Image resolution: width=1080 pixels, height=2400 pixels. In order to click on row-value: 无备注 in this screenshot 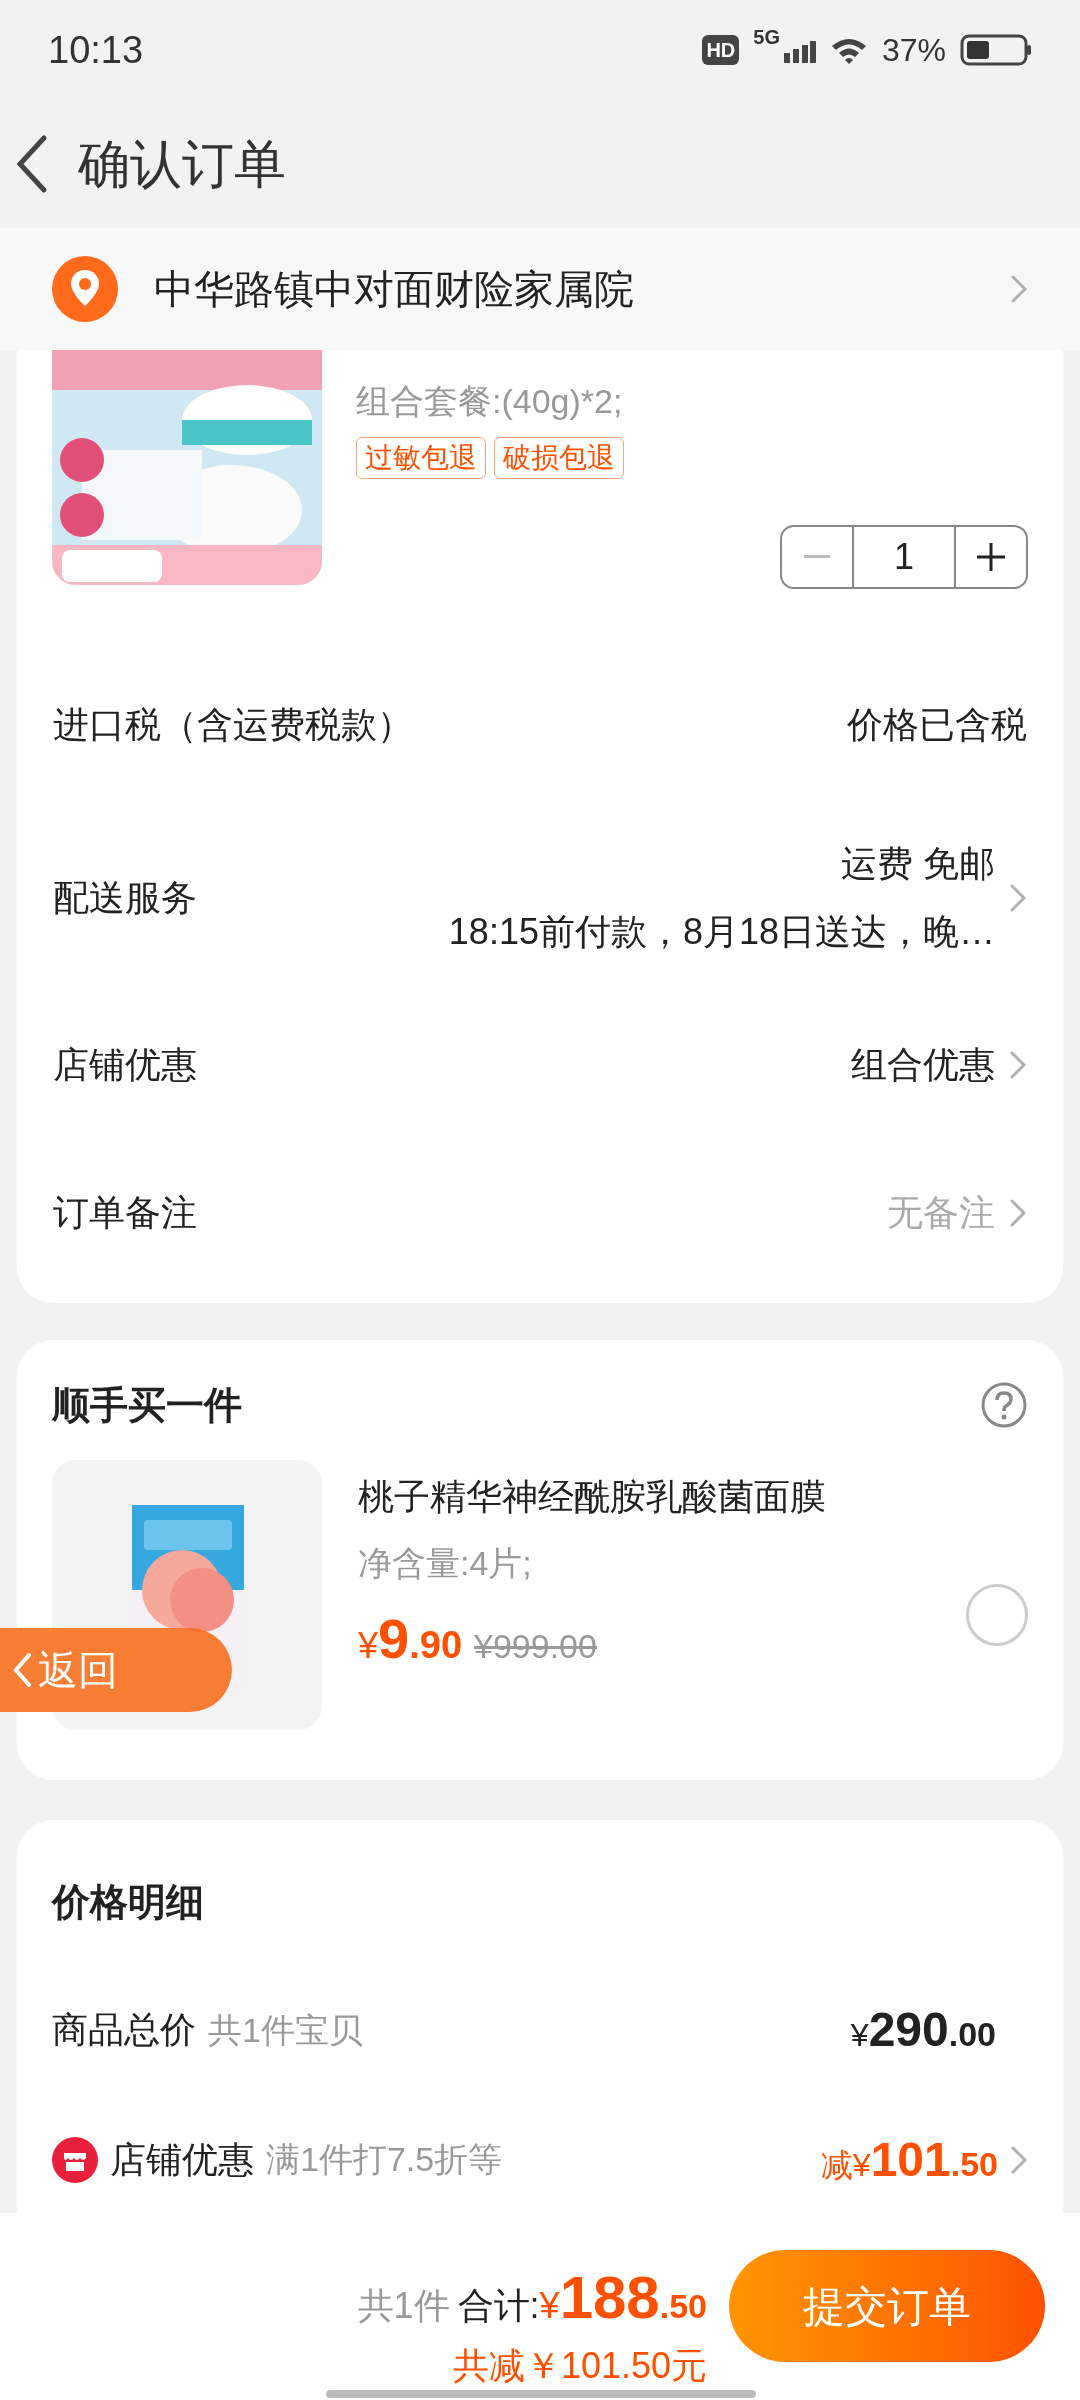, I will do `click(941, 1212)`.